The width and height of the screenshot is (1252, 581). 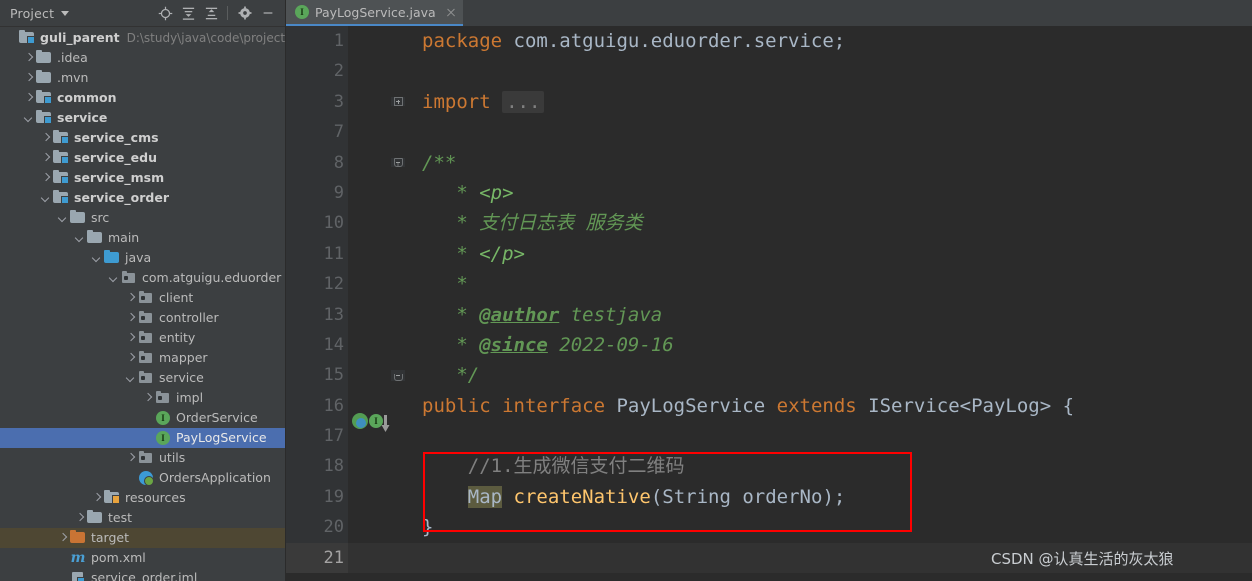 What do you see at coordinates (142, 178) in the screenshot?
I see `tree-item-service-msm: service_msm` at bounding box center [142, 178].